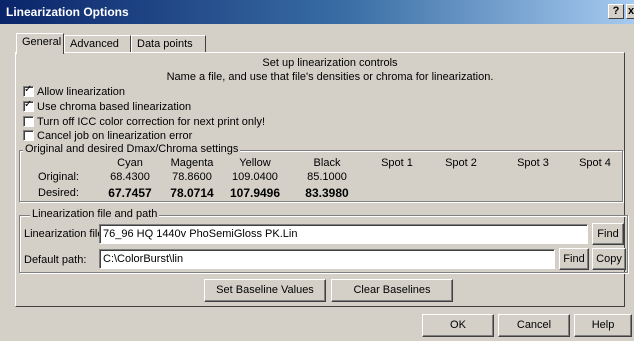 This screenshot has height=341, width=634. I want to click on default-path-input: C:\ColorBurst\lin, so click(327, 259).